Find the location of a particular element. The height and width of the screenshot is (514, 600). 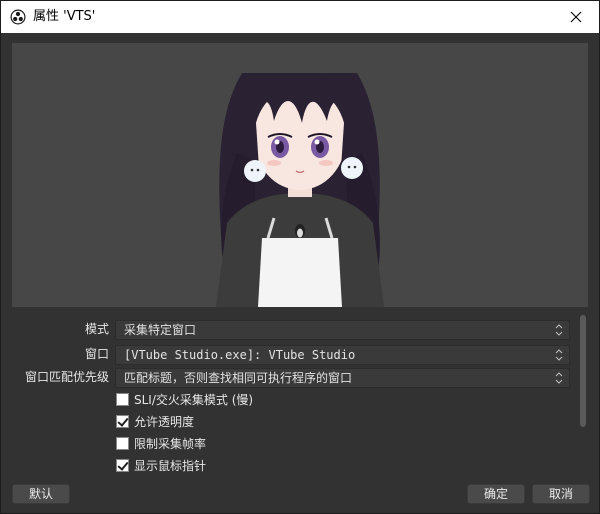

capture-cursor-checkbox is located at coordinates (122, 465).